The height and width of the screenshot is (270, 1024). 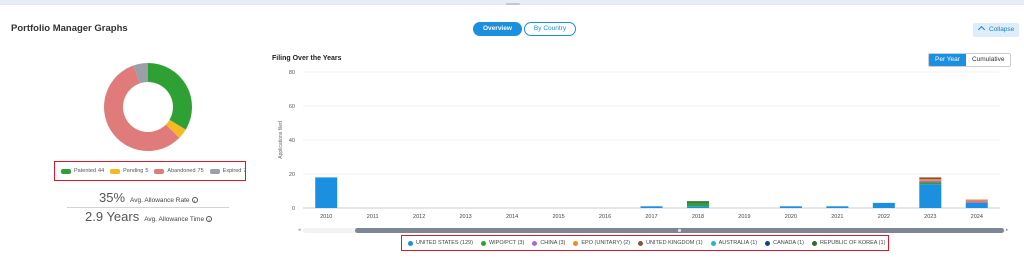 What do you see at coordinates (281, 140) in the screenshot?
I see `y-axis-label: Applications filed` at bounding box center [281, 140].